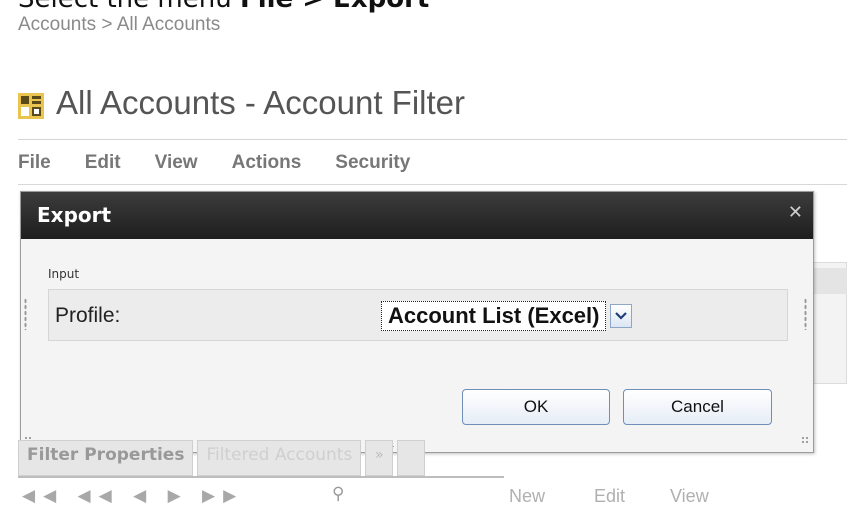 The height and width of the screenshot is (506, 847). What do you see at coordinates (621, 316) in the screenshot?
I see `chevron-down-icon` at bounding box center [621, 316].